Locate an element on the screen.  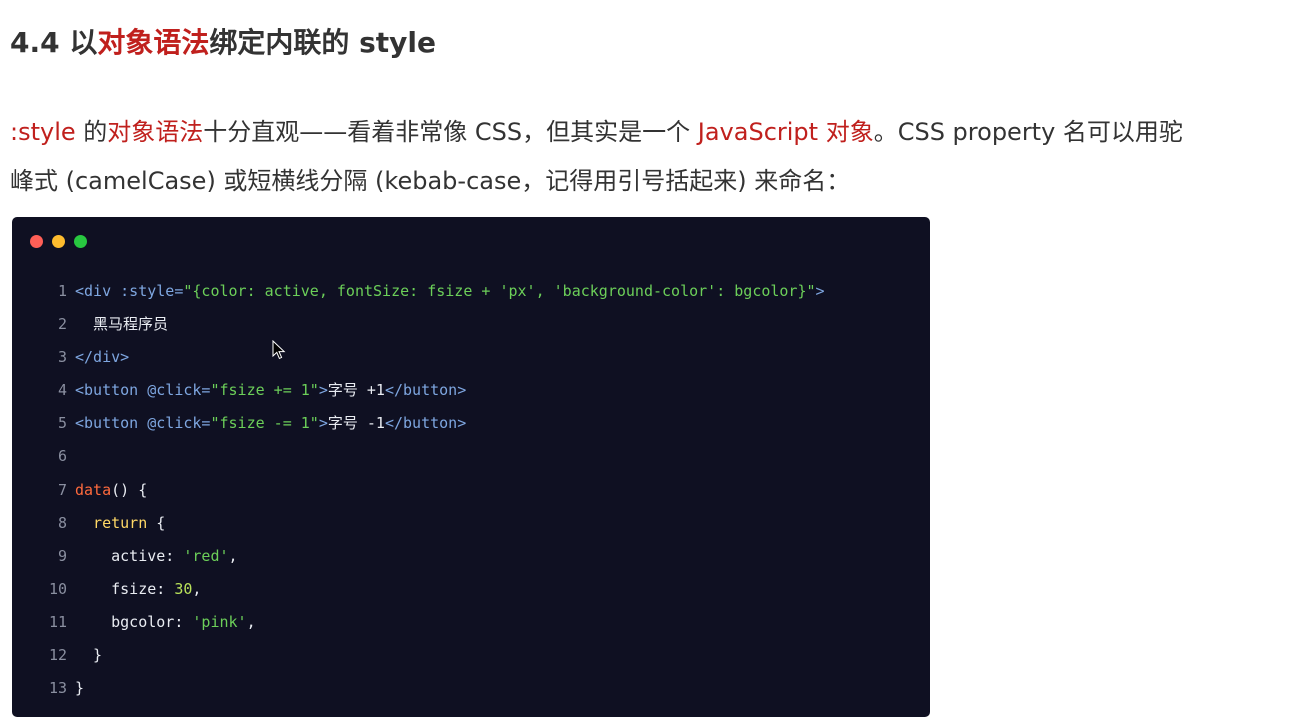
line-number: 12 is located at coordinates (57, 655).